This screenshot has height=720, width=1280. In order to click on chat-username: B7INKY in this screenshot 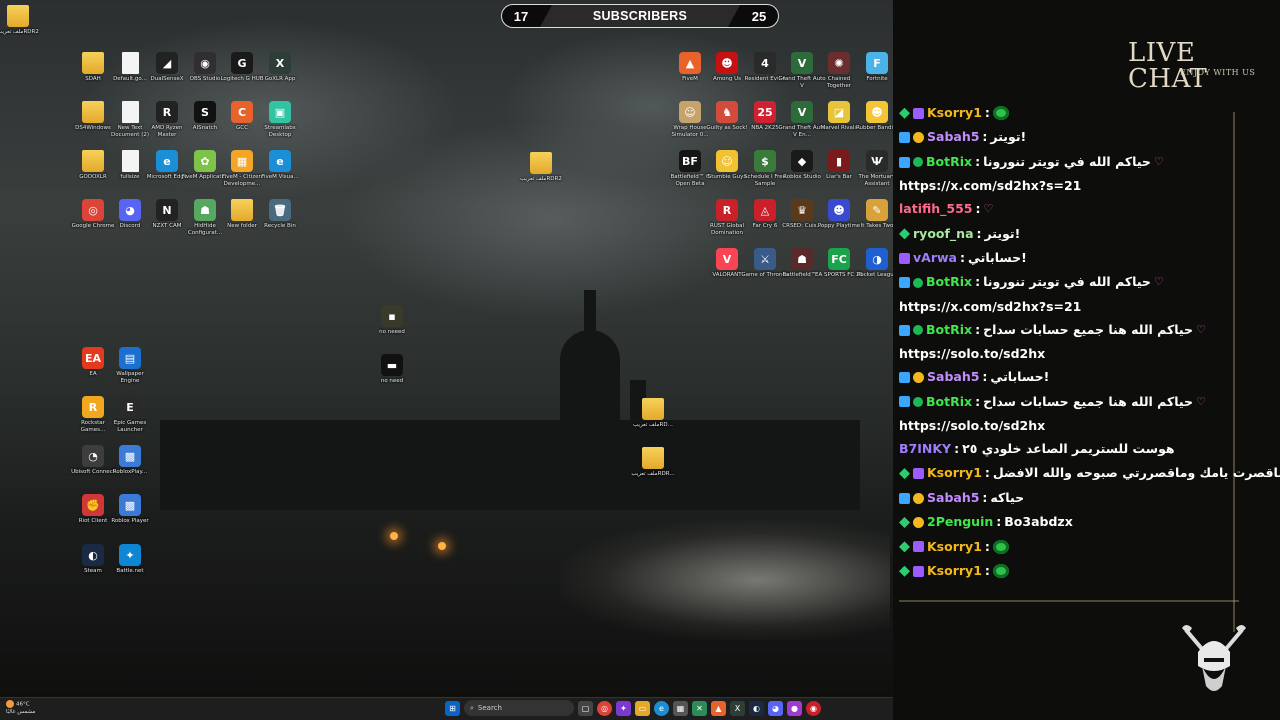, I will do `click(925, 449)`.